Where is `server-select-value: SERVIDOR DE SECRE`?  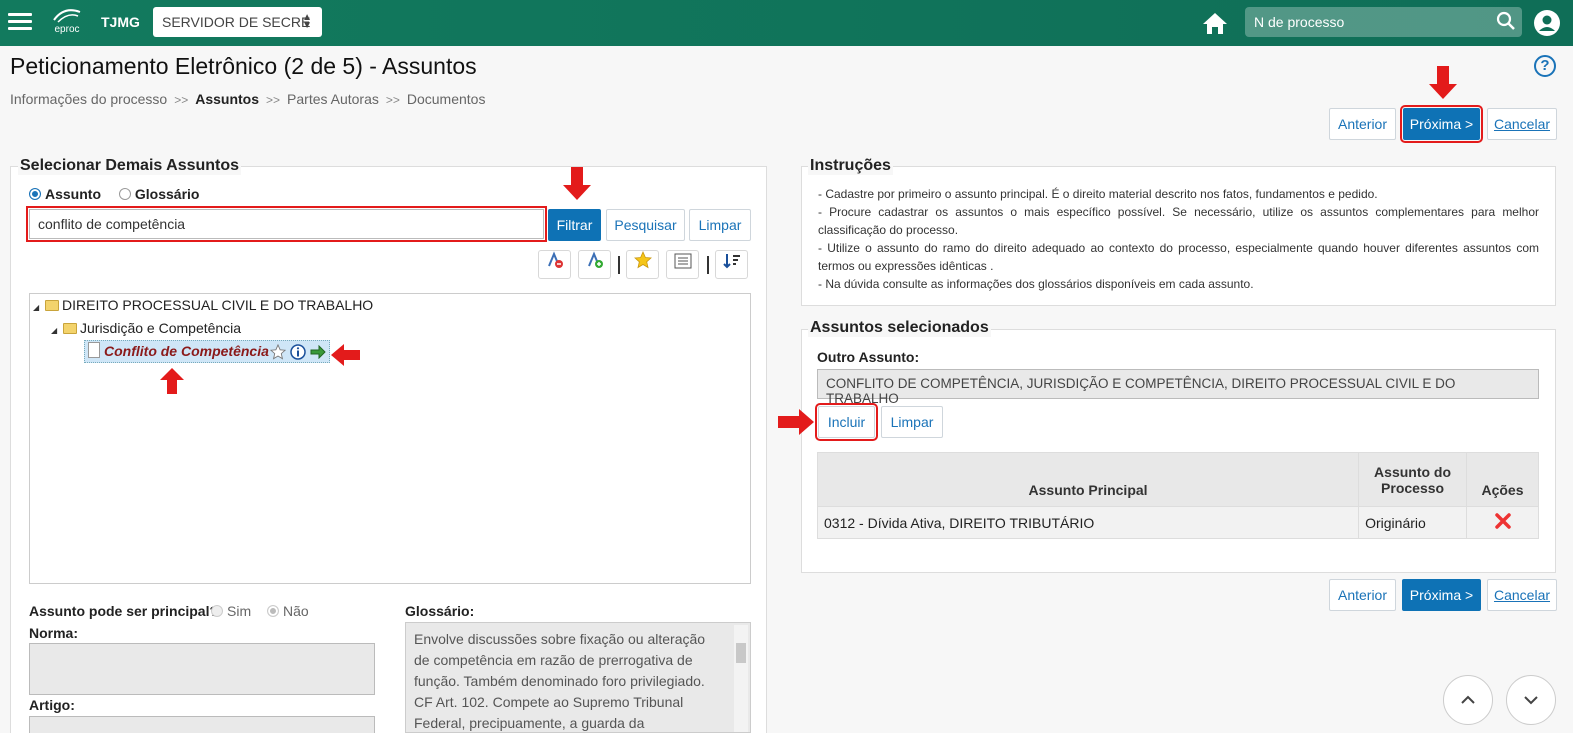 server-select-value: SERVIDOR DE SECRE is located at coordinates (236, 22).